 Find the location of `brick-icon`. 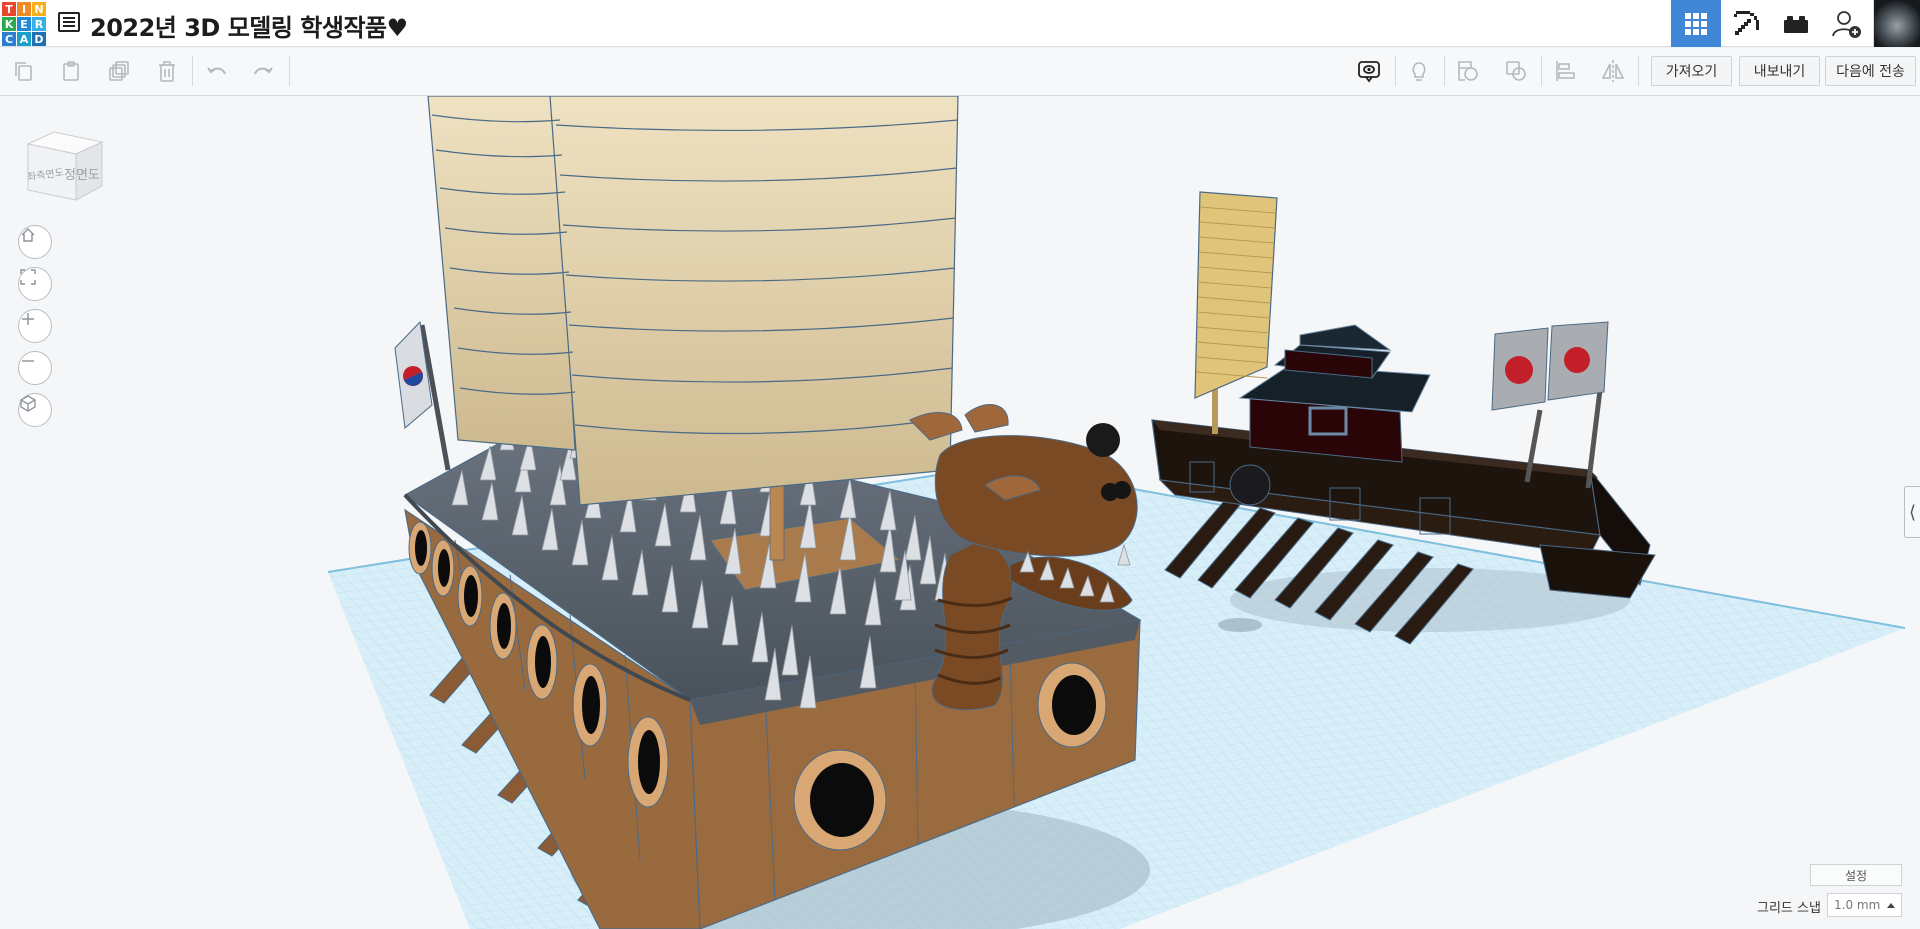

brick-icon is located at coordinates (1796, 23).